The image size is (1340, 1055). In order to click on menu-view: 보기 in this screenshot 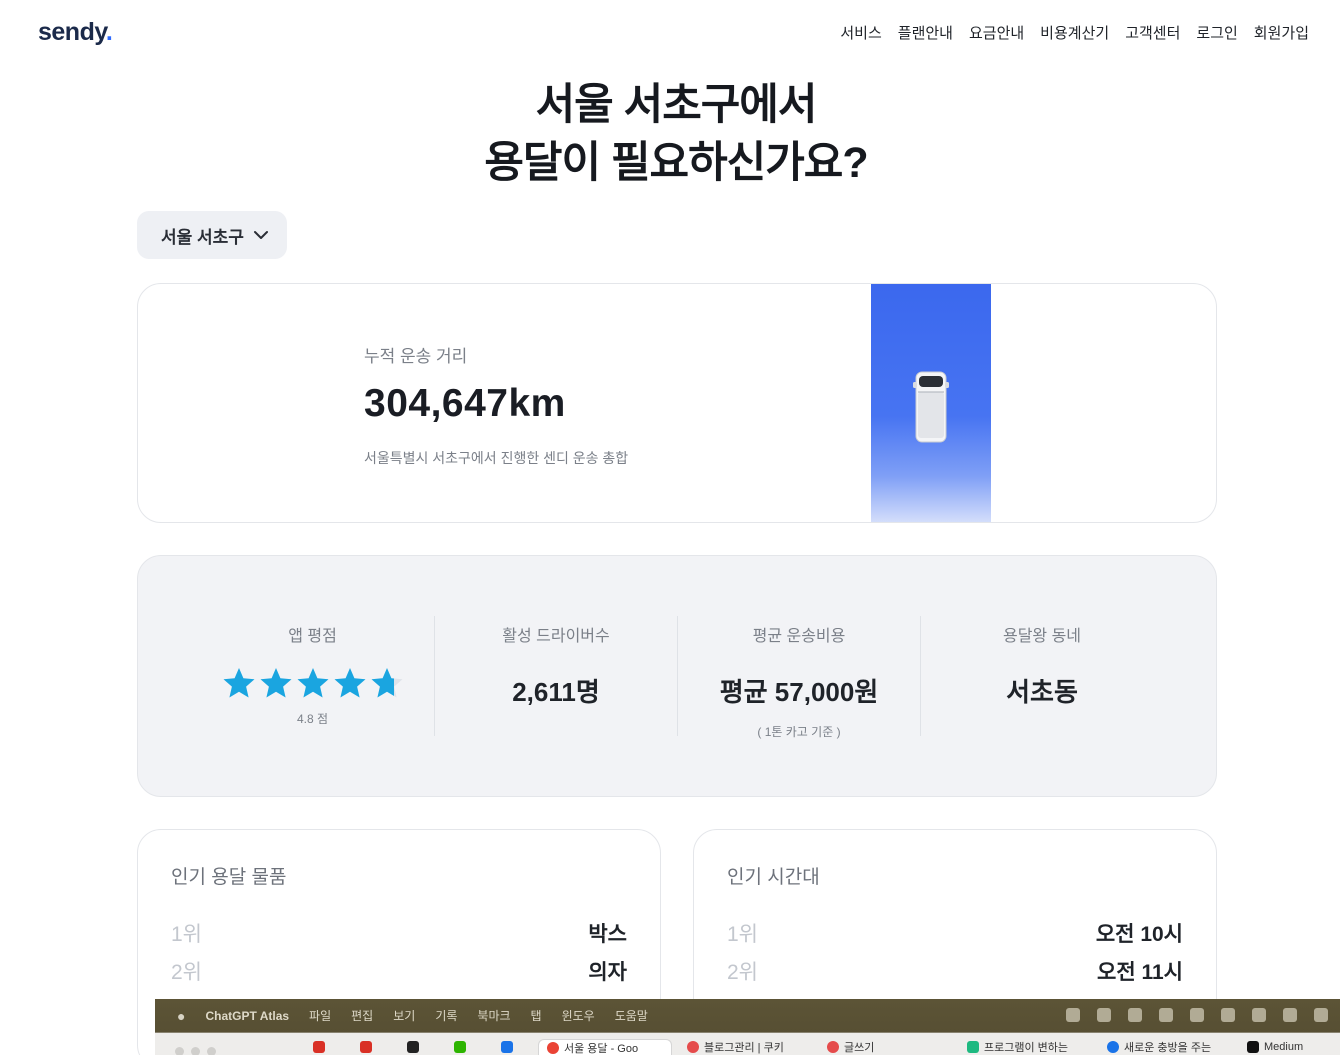, I will do `click(404, 1015)`.